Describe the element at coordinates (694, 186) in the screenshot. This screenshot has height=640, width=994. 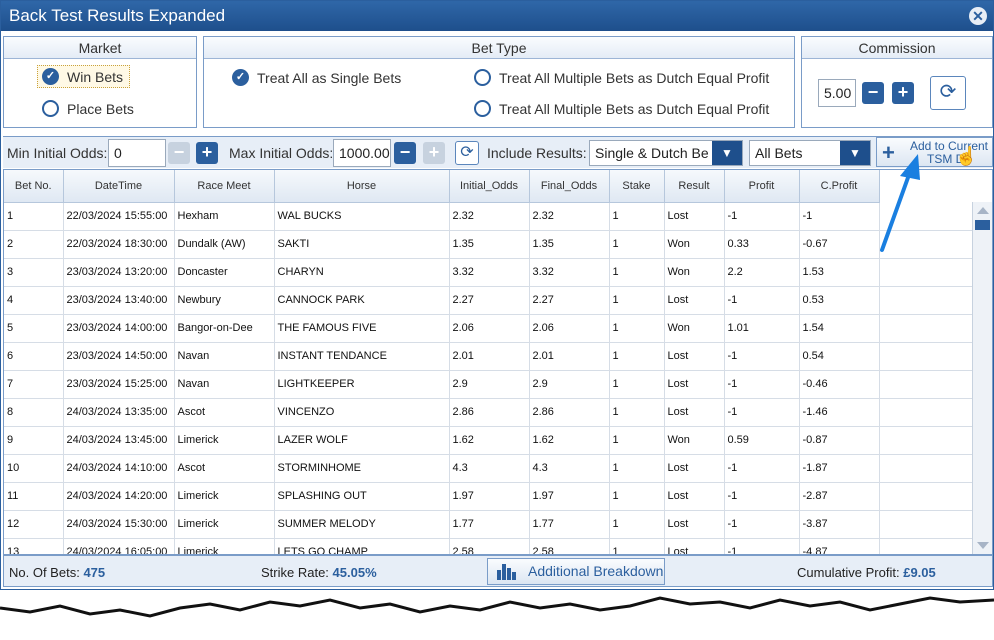
I see `column-header: Result` at that location.